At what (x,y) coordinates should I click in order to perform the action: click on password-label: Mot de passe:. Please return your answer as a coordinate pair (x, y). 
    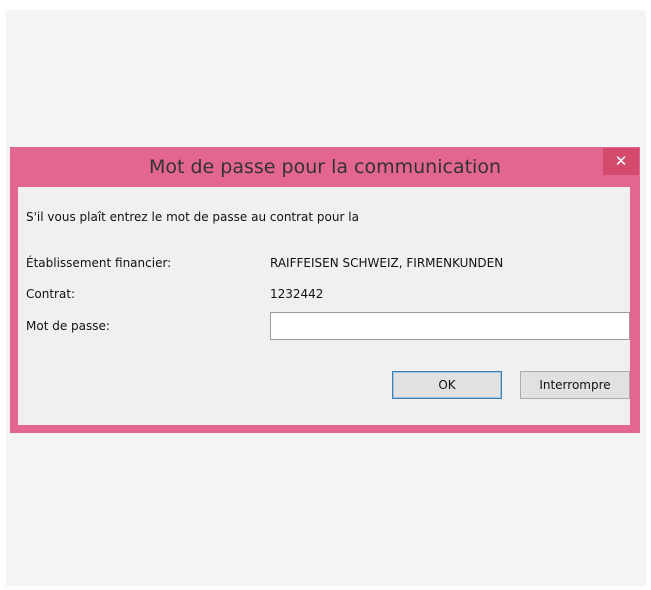
    Looking at the image, I should click on (68, 326).